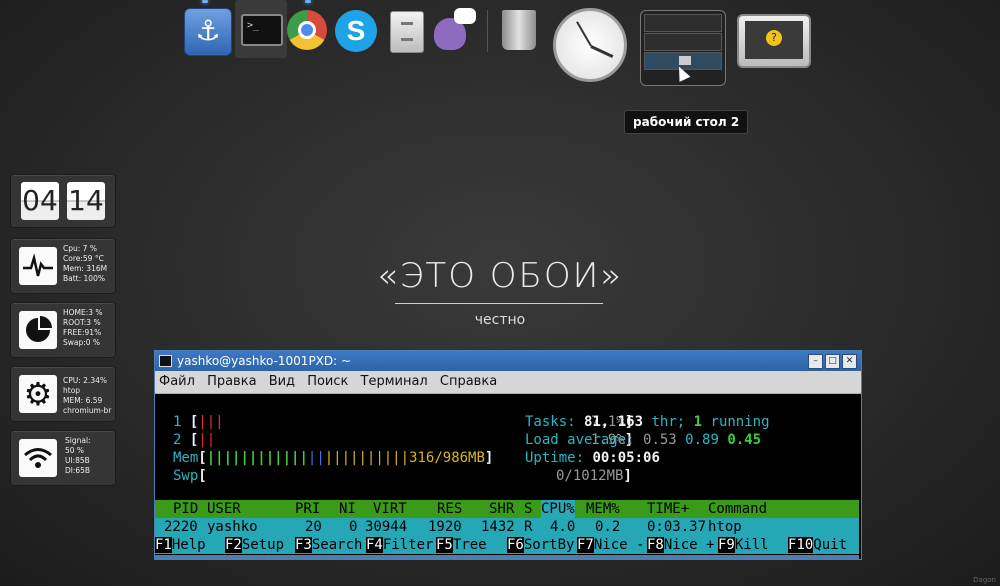 This screenshot has height=586, width=1000. I want to click on workspace-1b, so click(683, 42).